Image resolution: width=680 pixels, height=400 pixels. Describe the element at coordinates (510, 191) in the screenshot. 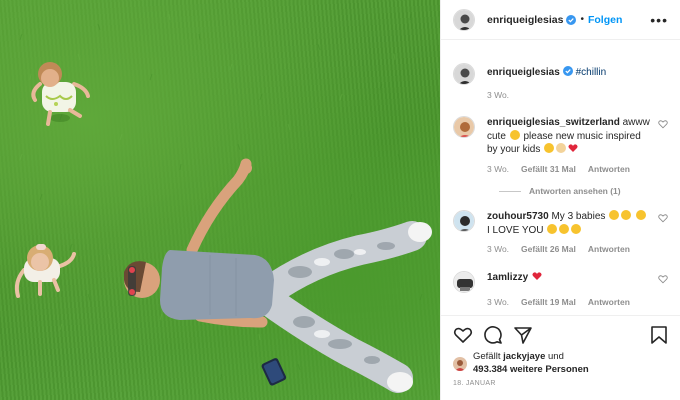

I see `replies-line` at that location.